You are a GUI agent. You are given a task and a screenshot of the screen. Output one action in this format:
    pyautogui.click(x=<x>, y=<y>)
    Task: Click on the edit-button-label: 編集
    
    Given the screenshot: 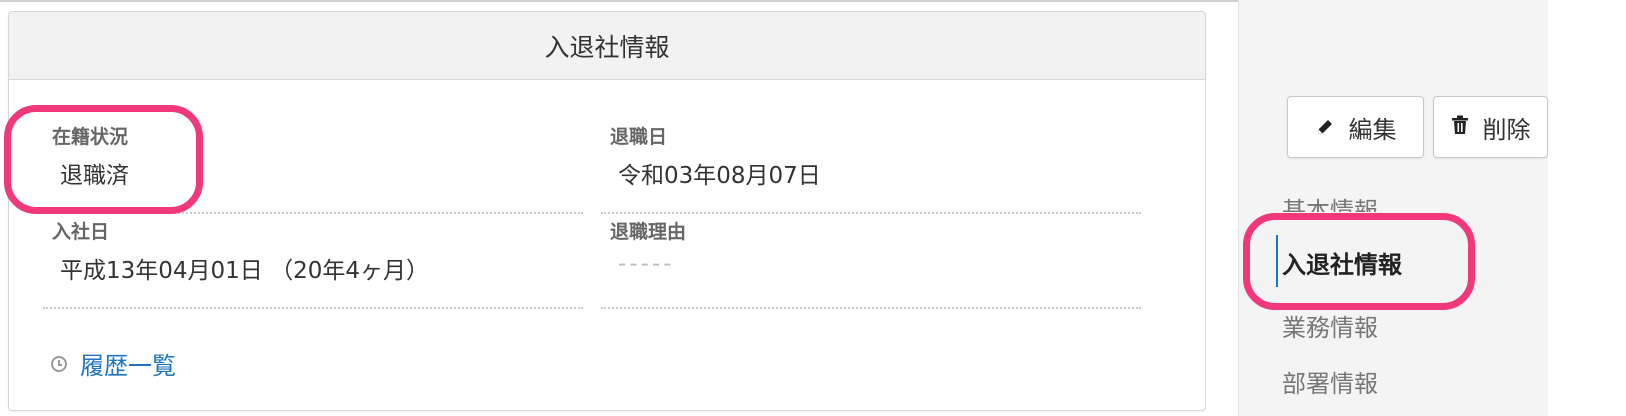 What is the action you would take?
    pyautogui.click(x=1372, y=129)
    